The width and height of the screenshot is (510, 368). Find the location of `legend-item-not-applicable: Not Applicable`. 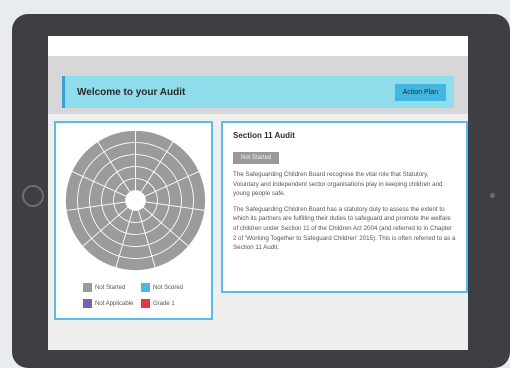

legend-item-not-applicable: Not Applicable is located at coordinates (112, 303).